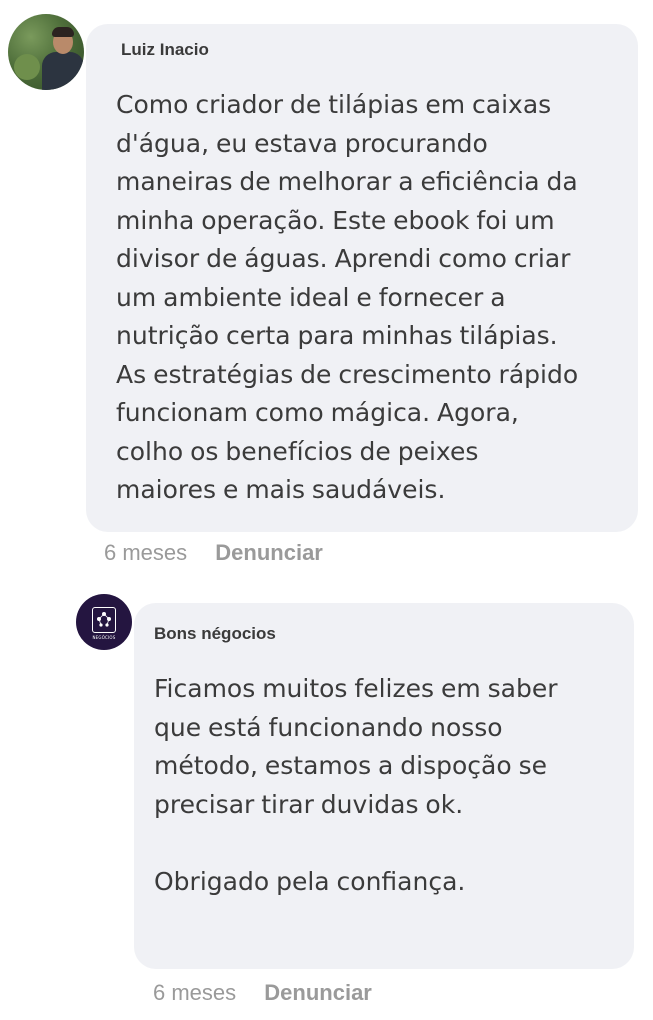 This screenshot has width=653, height=1020. Describe the element at coordinates (63, 32) in the screenshot. I see `avatar-person-hair` at that location.